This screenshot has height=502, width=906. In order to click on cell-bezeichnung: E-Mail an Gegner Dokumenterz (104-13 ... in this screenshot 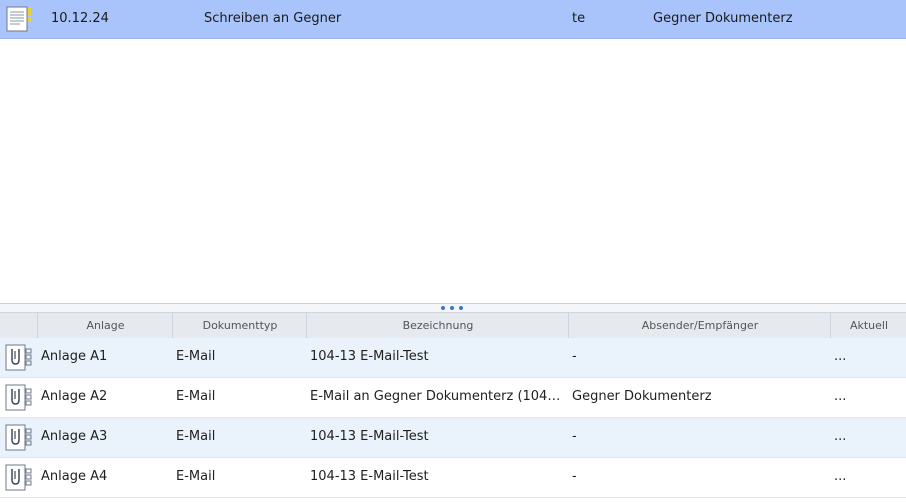, I will do `click(437, 396)`.